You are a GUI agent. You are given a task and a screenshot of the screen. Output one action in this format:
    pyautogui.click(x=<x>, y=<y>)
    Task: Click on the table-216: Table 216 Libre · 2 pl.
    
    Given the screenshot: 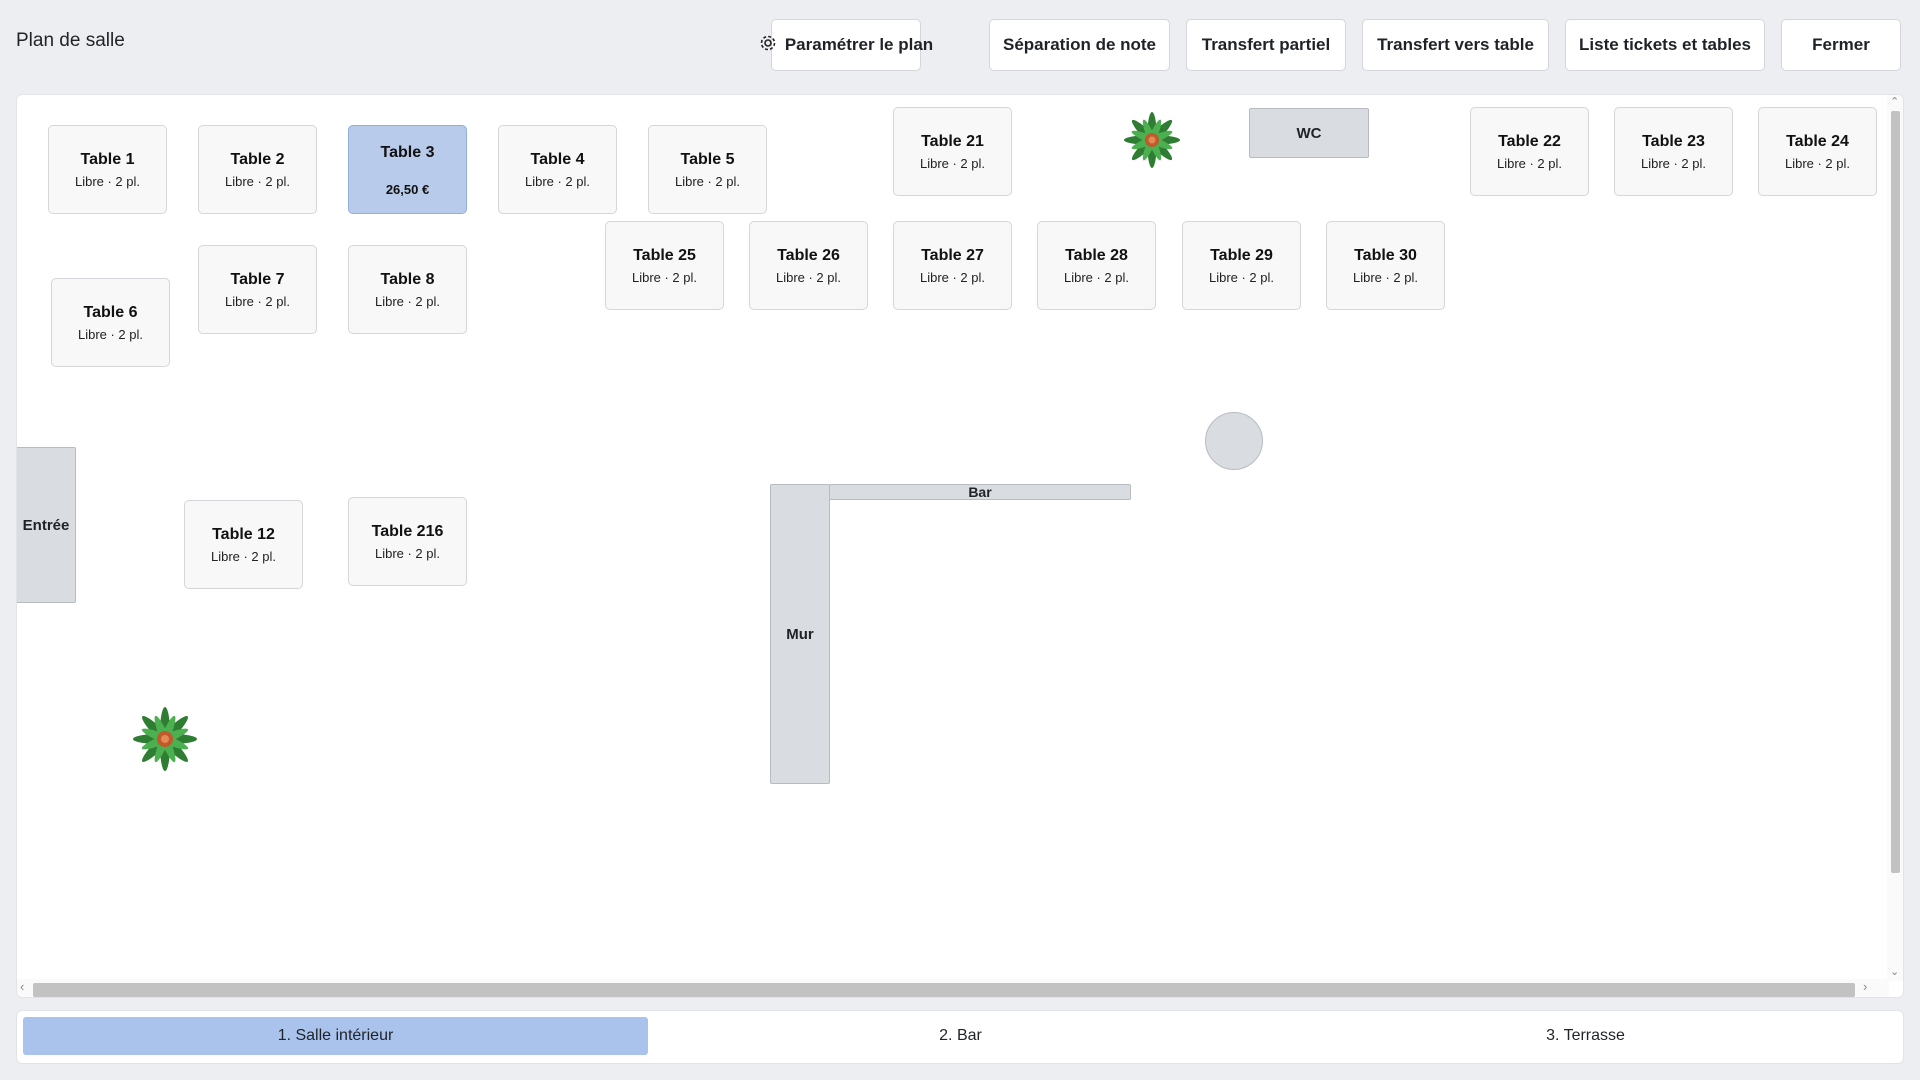 What is the action you would take?
    pyautogui.click(x=407, y=541)
    